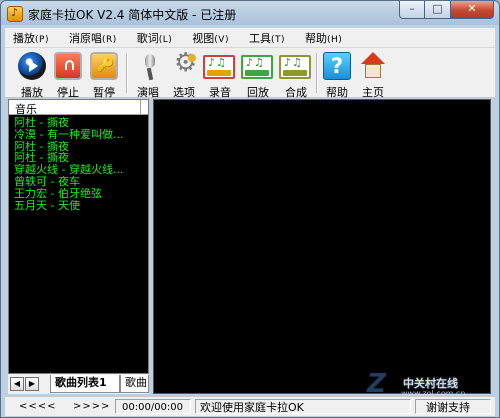 The image size is (500, 418). What do you see at coordinates (78, 108) in the screenshot?
I see `music-column-header: 音乐` at bounding box center [78, 108].